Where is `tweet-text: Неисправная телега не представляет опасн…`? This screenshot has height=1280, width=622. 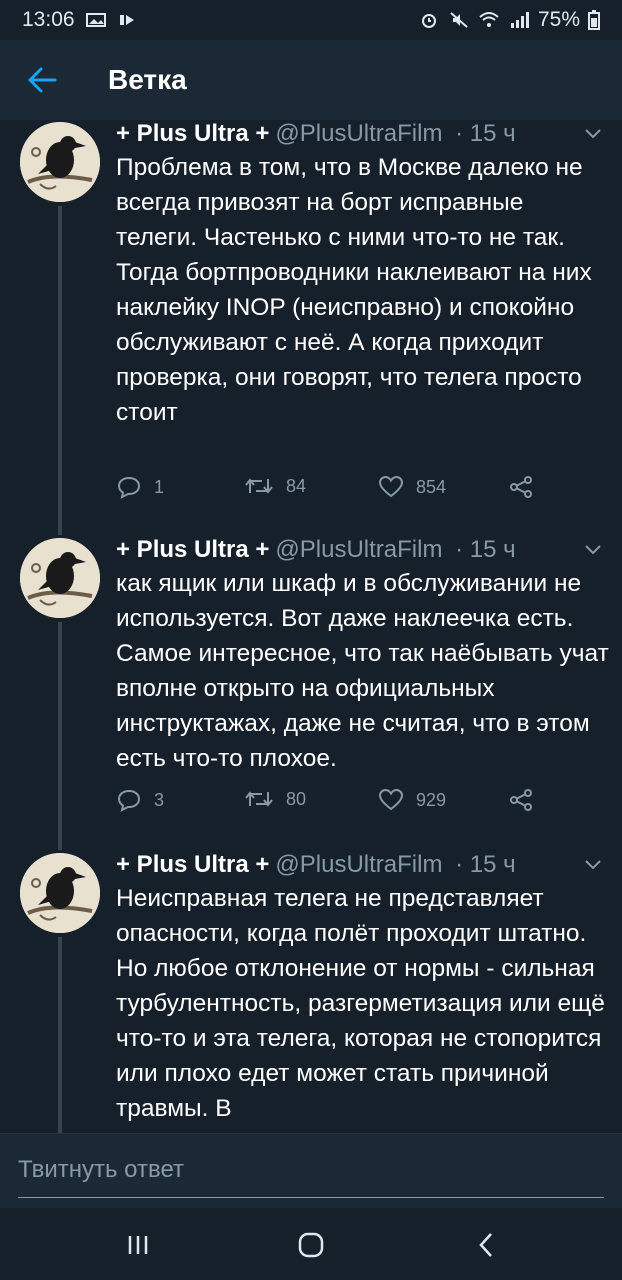 tweet-text: Неисправная телега не представляет опасн… is located at coordinates (360, 1003).